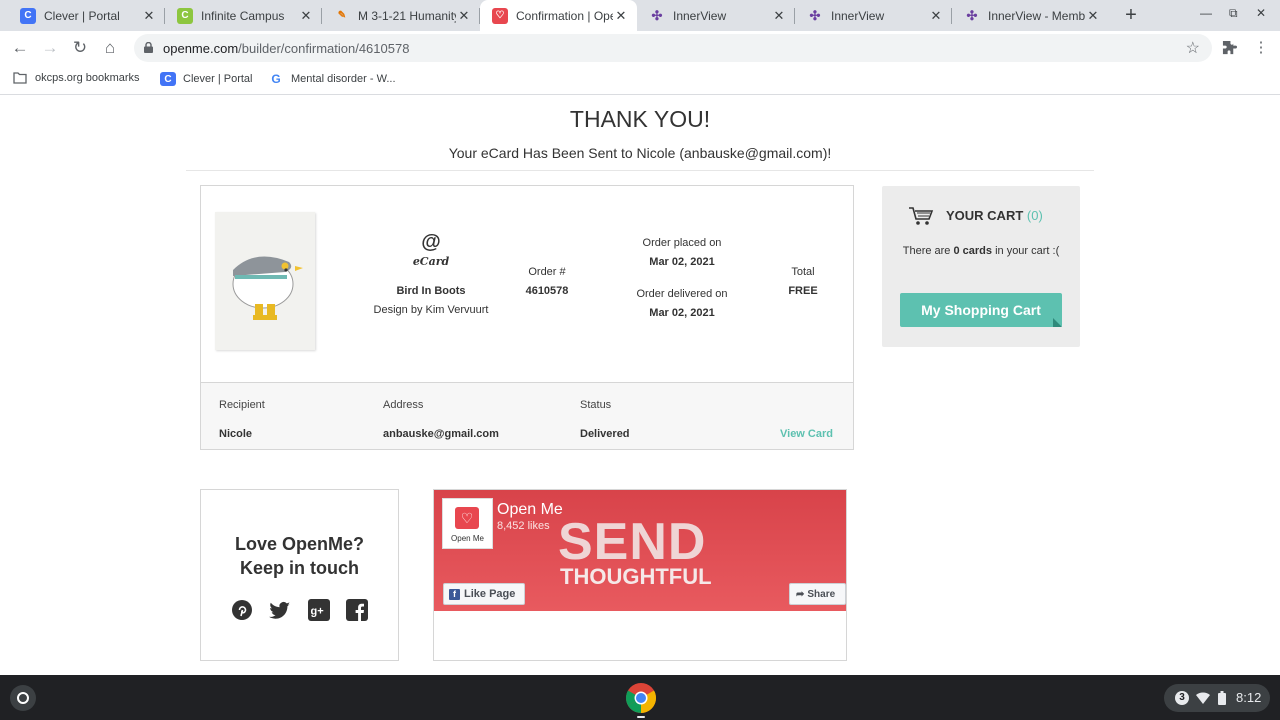 This screenshot has height=720, width=1280. I want to click on social-box: Love OpenMe? Keep in touch g+, so click(299, 575).